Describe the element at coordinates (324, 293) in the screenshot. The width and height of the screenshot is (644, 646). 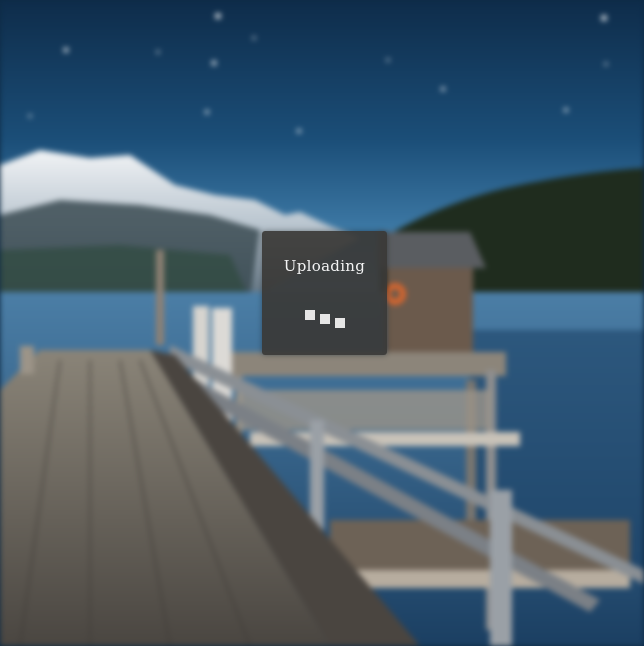
I see `upload-progress-dialog: Uploading` at that location.